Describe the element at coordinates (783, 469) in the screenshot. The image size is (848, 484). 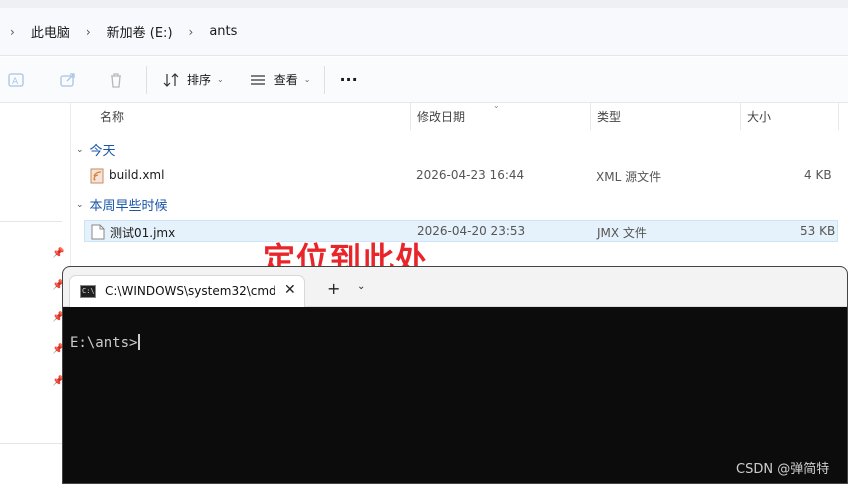
I see `watermark: CSDN @弹简特` at that location.